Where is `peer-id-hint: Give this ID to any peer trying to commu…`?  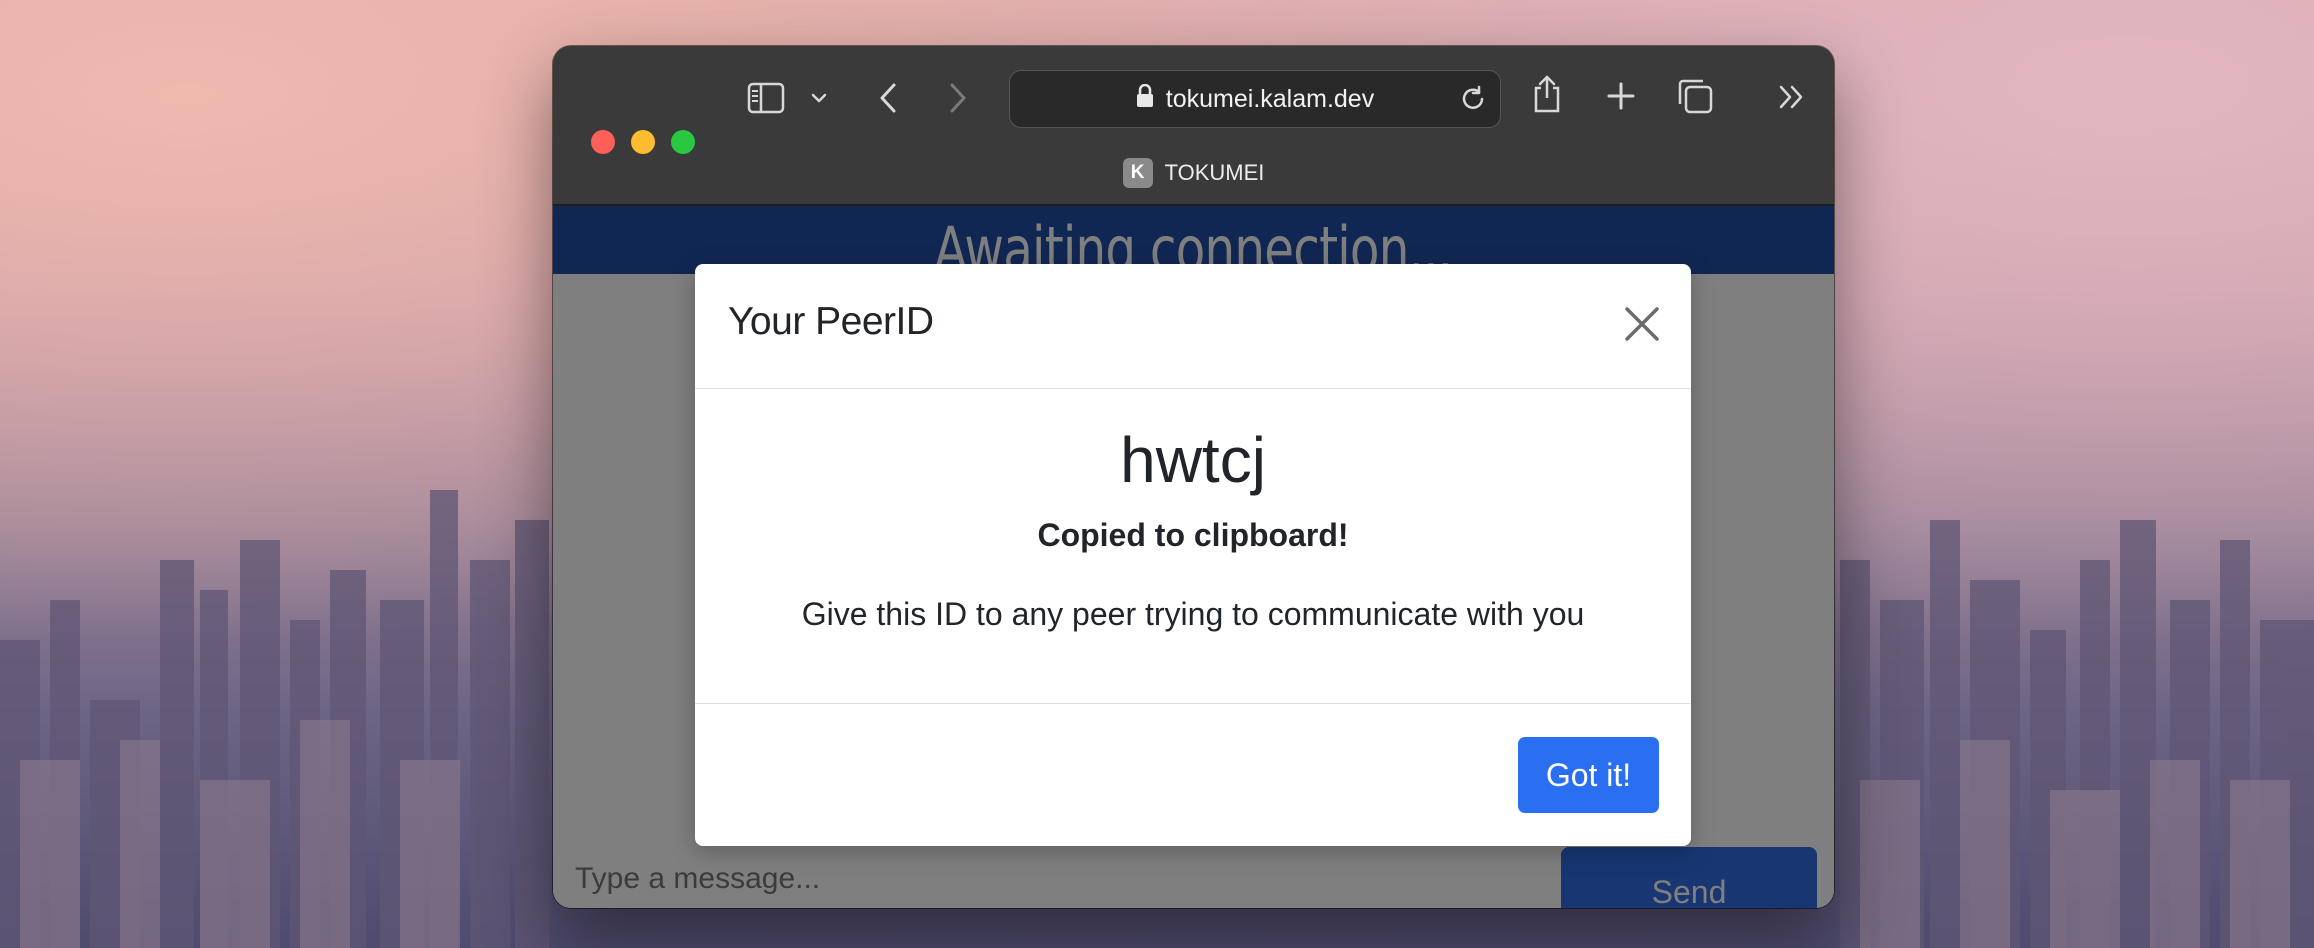 peer-id-hint: Give this ID to any peer trying to commu… is located at coordinates (1193, 614).